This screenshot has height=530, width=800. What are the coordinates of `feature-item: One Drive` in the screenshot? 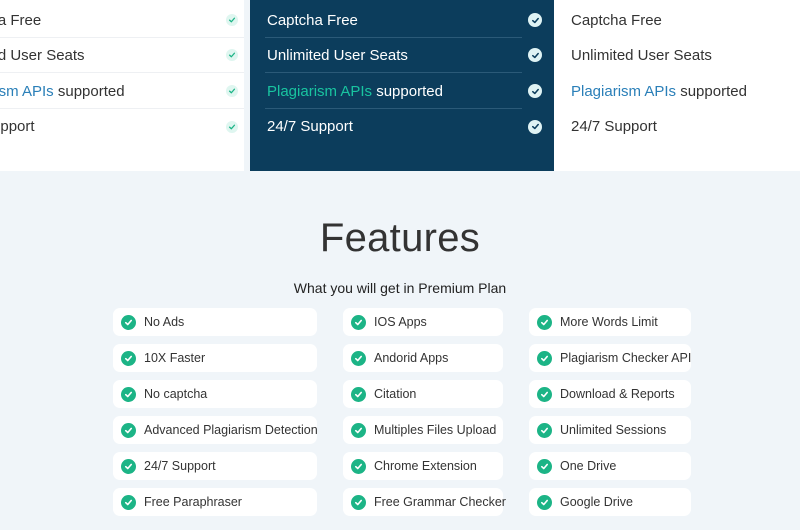 It's located at (610, 466).